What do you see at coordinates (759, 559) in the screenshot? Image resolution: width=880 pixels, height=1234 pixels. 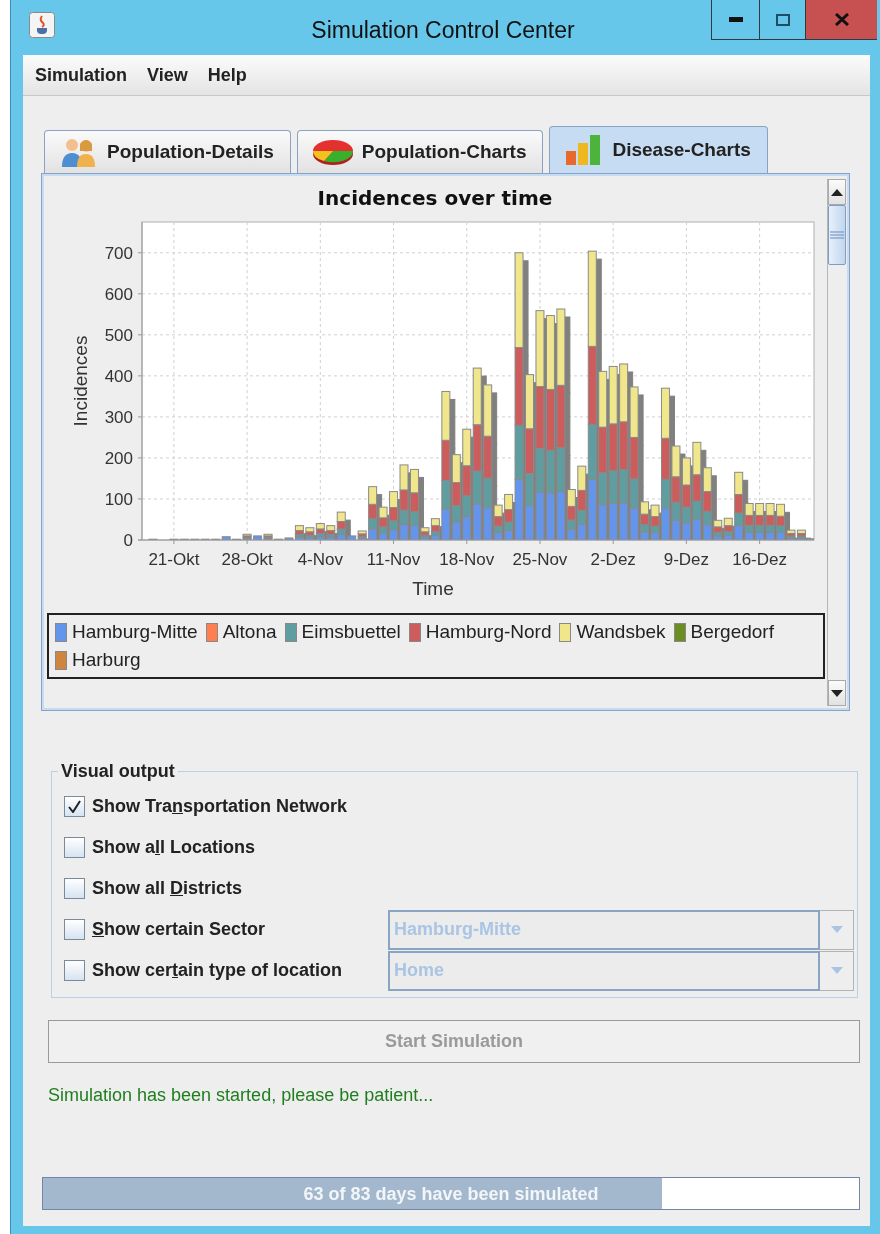 I see `axis-tick-label: 16-Dez` at bounding box center [759, 559].